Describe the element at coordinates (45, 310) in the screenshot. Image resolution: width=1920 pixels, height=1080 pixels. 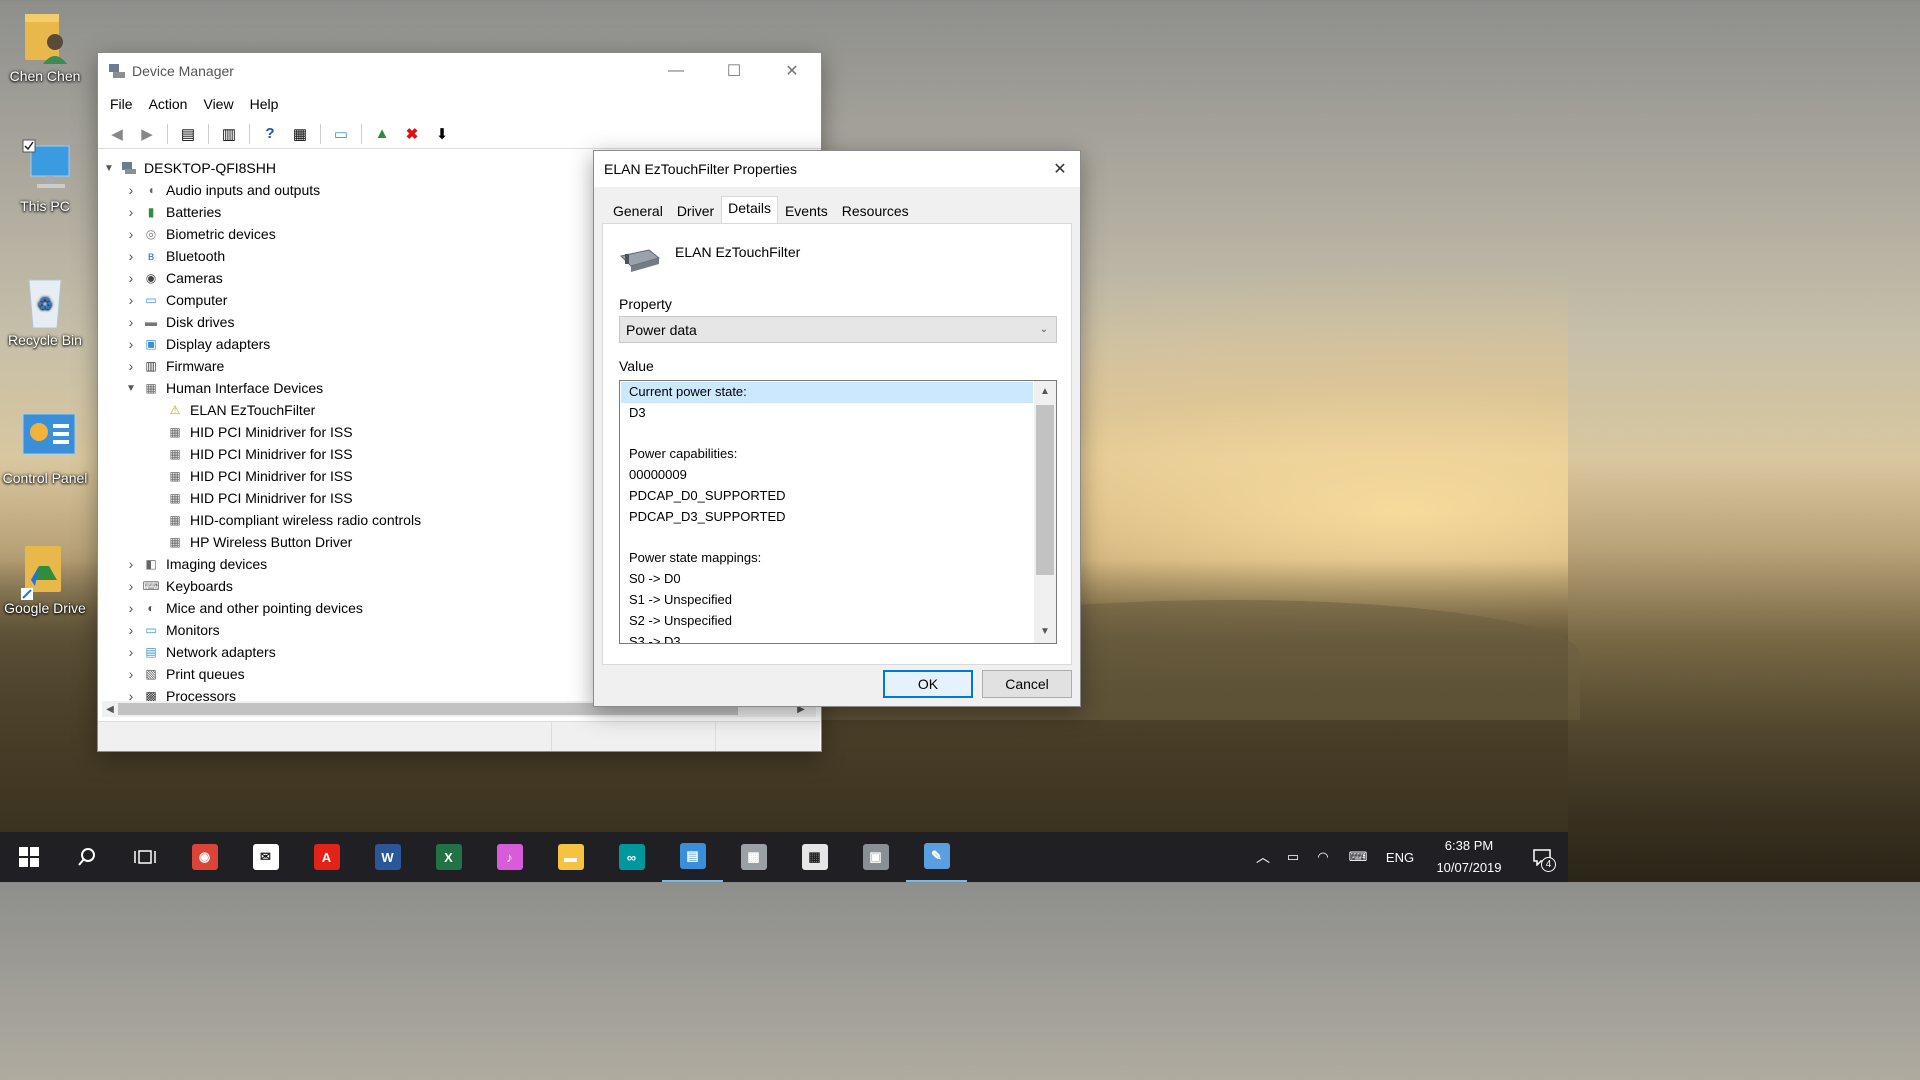
I see `desktop-icon-recycle-bin: ♻ Recycle Bin` at that location.